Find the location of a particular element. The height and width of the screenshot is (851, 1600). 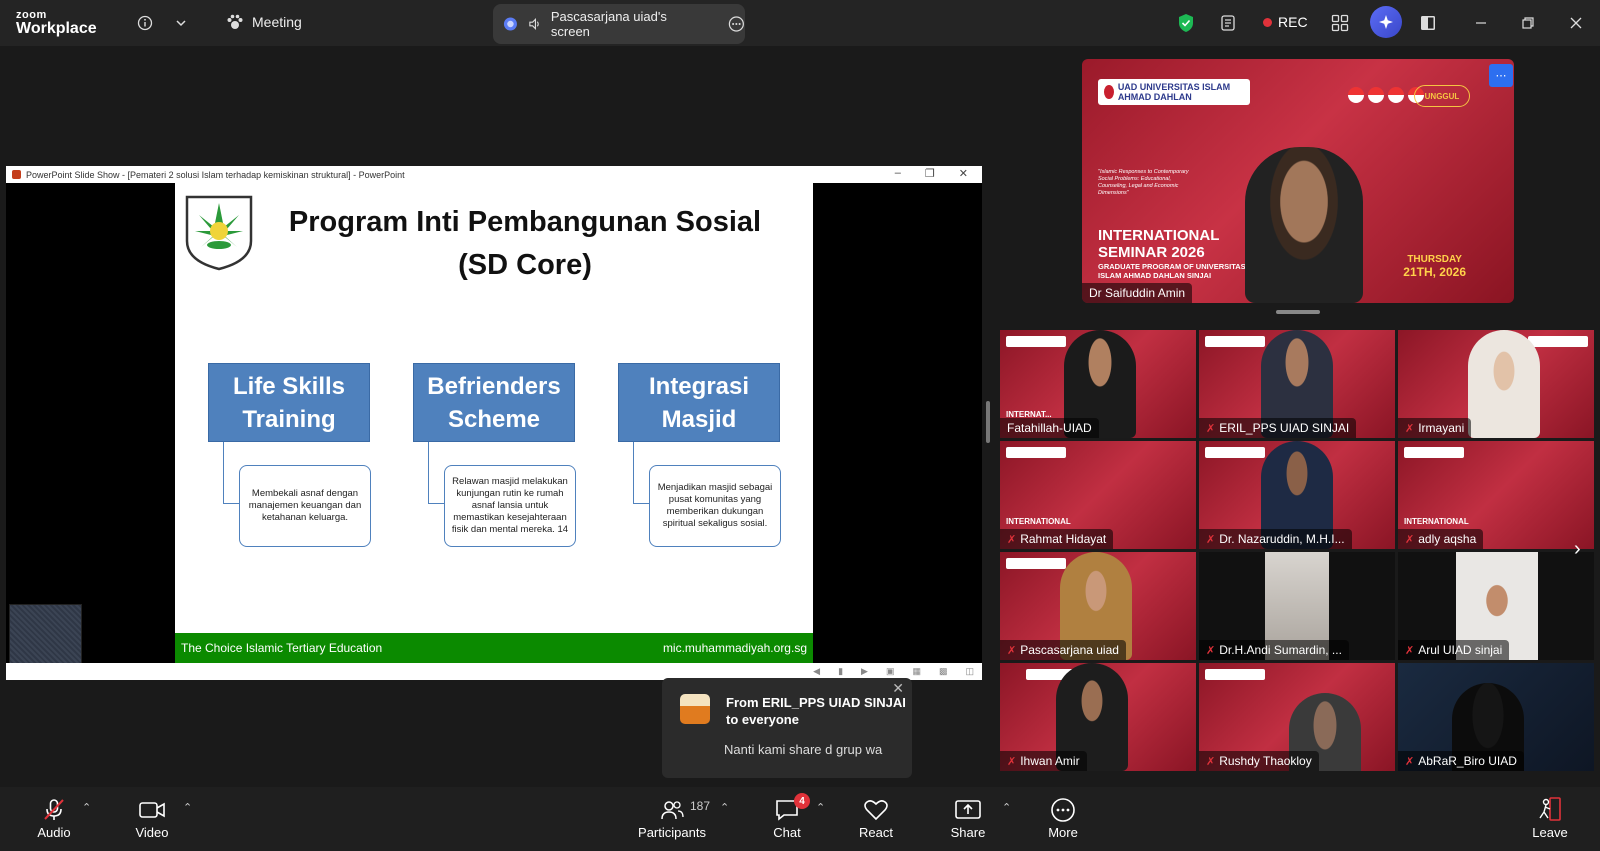

participant-tile: INTERNATIONAL ✗ Rahmat Hidayat is located at coordinates (1098, 495).